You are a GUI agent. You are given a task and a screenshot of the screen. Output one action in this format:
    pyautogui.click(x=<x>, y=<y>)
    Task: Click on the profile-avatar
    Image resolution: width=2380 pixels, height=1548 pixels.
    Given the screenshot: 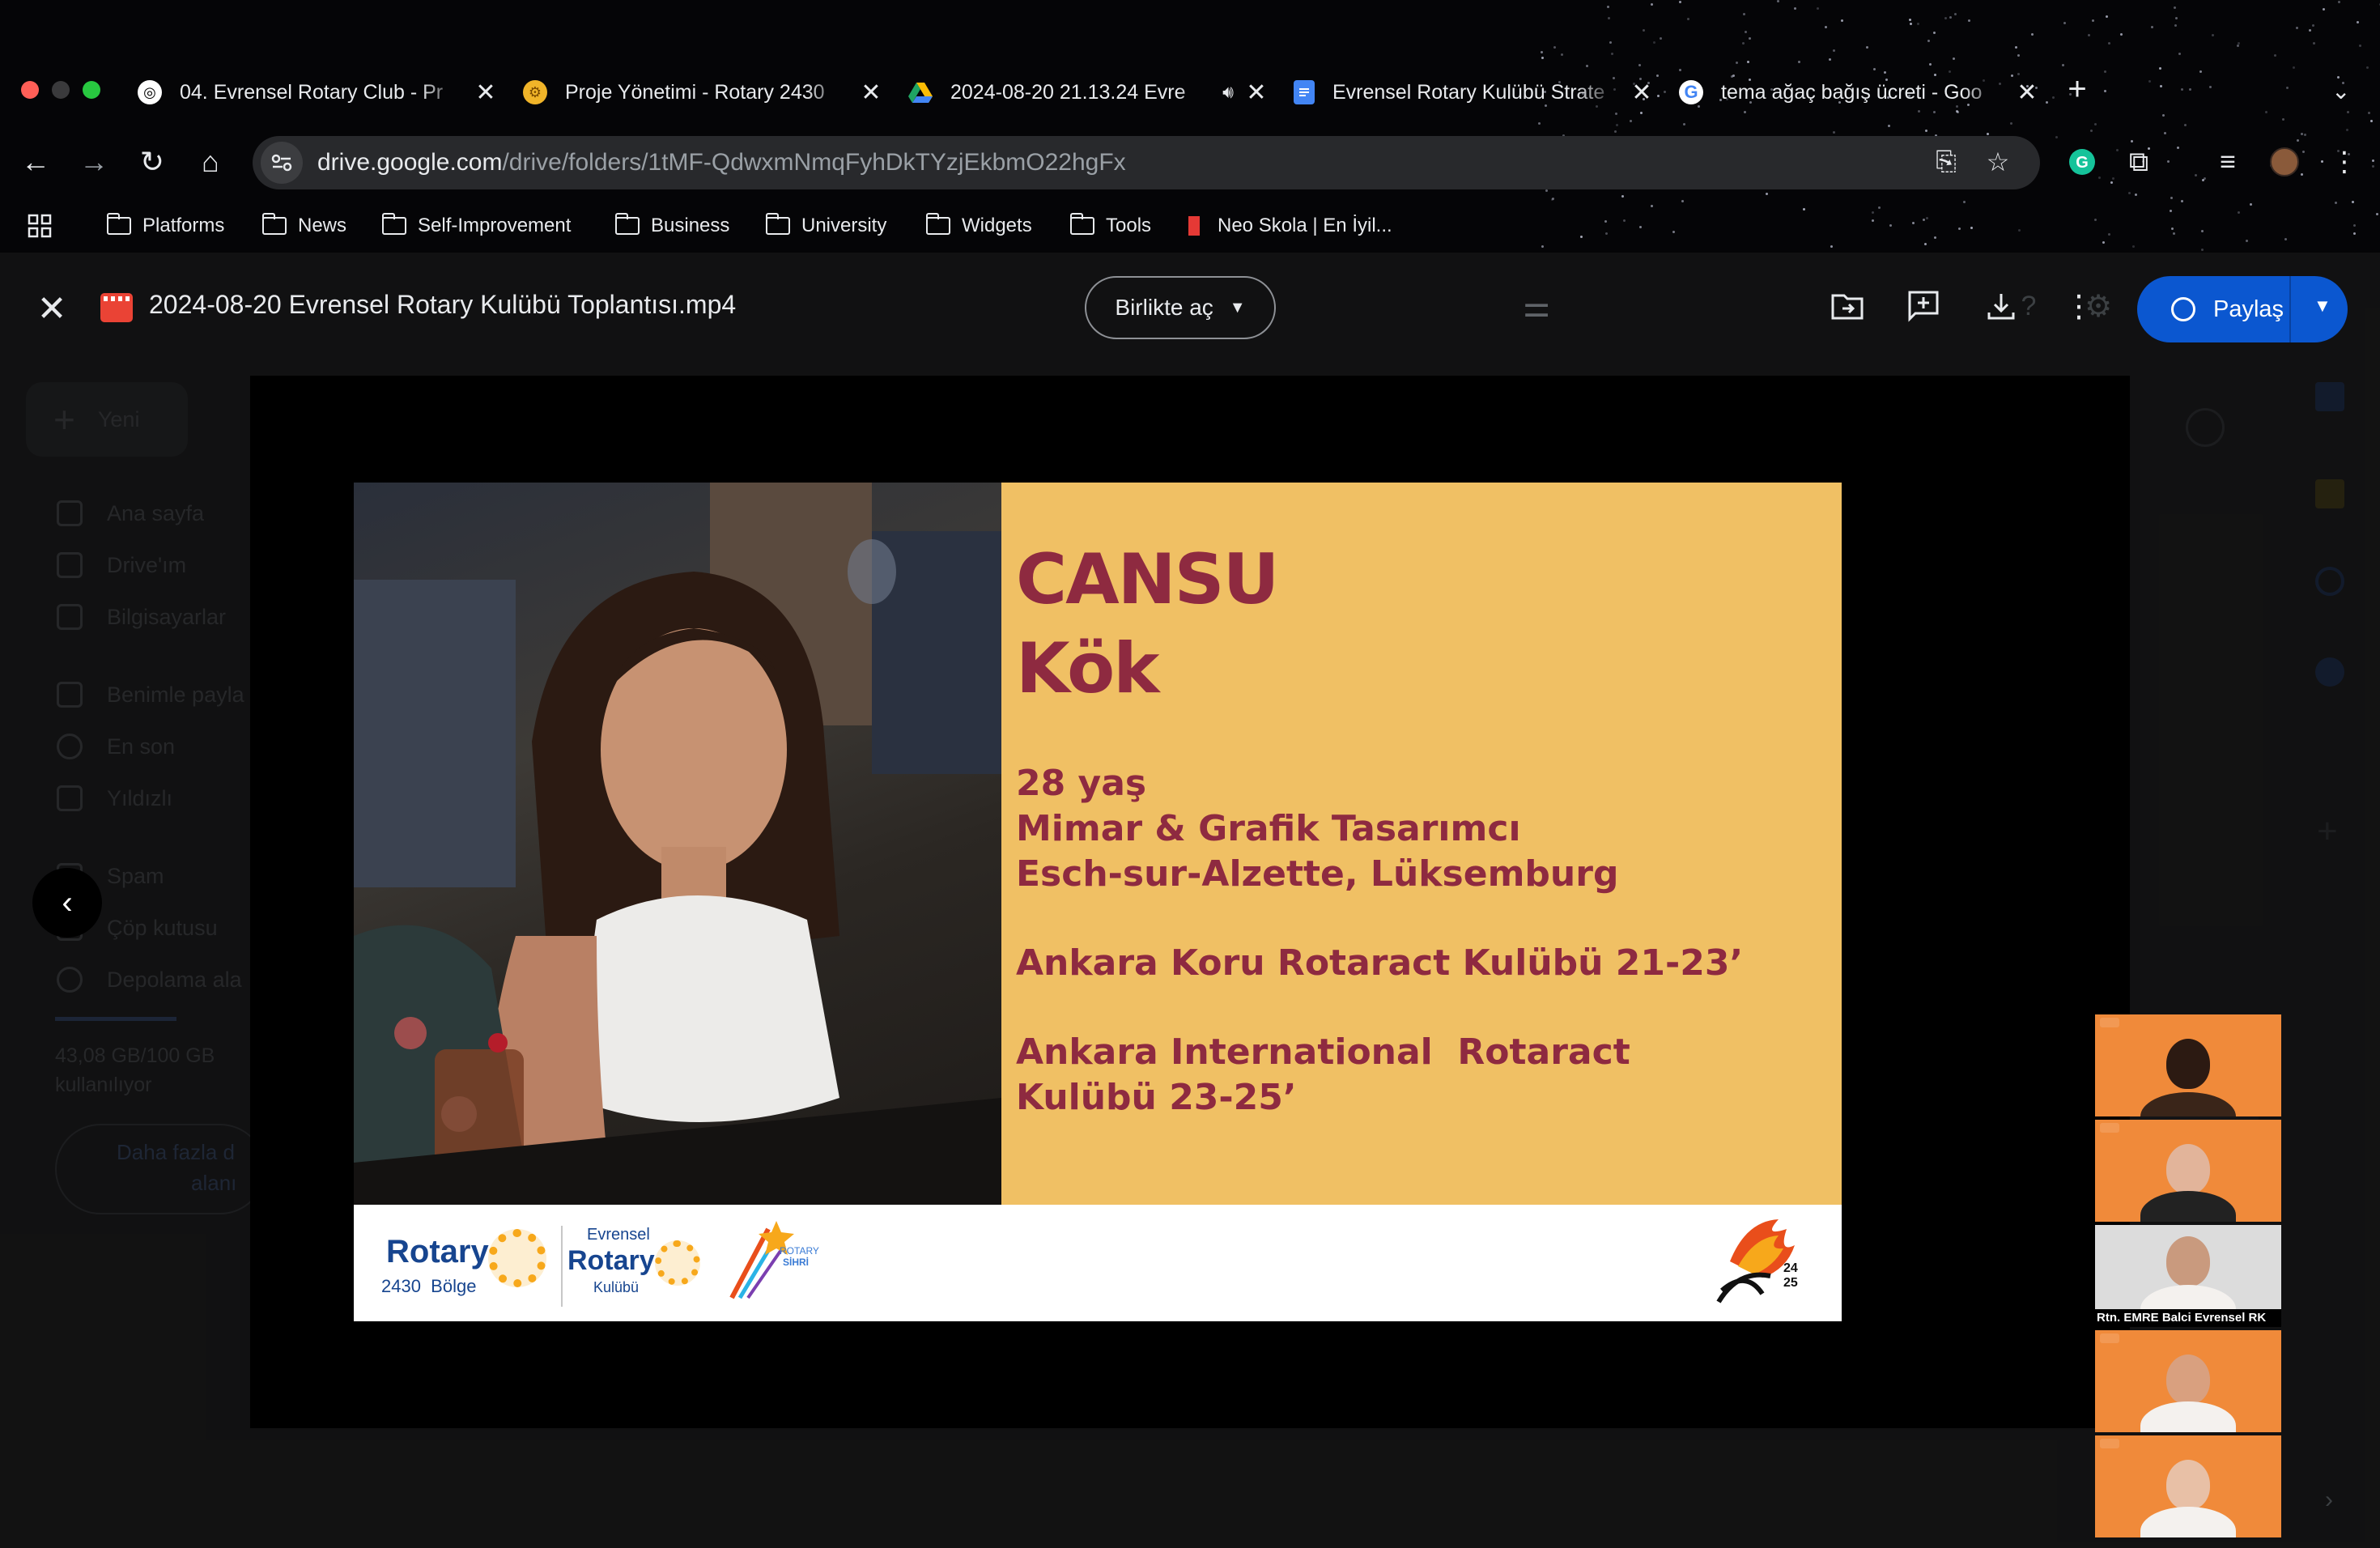 What is the action you would take?
    pyautogui.click(x=2284, y=161)
    